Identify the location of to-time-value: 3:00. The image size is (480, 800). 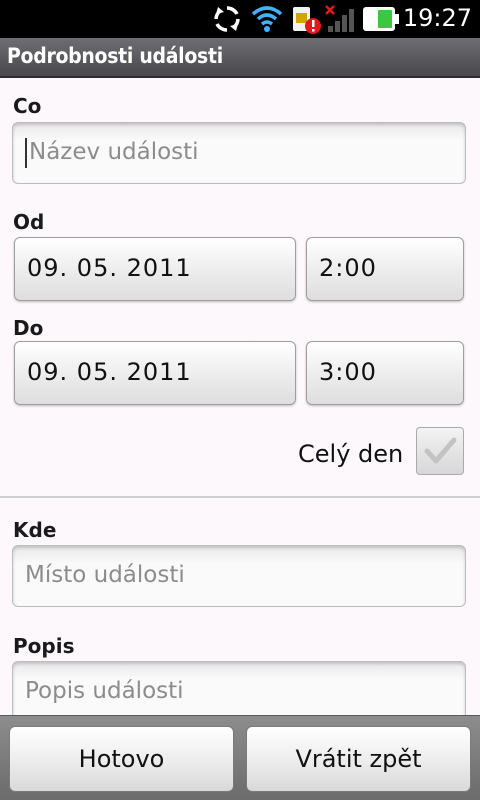
(348, 372).